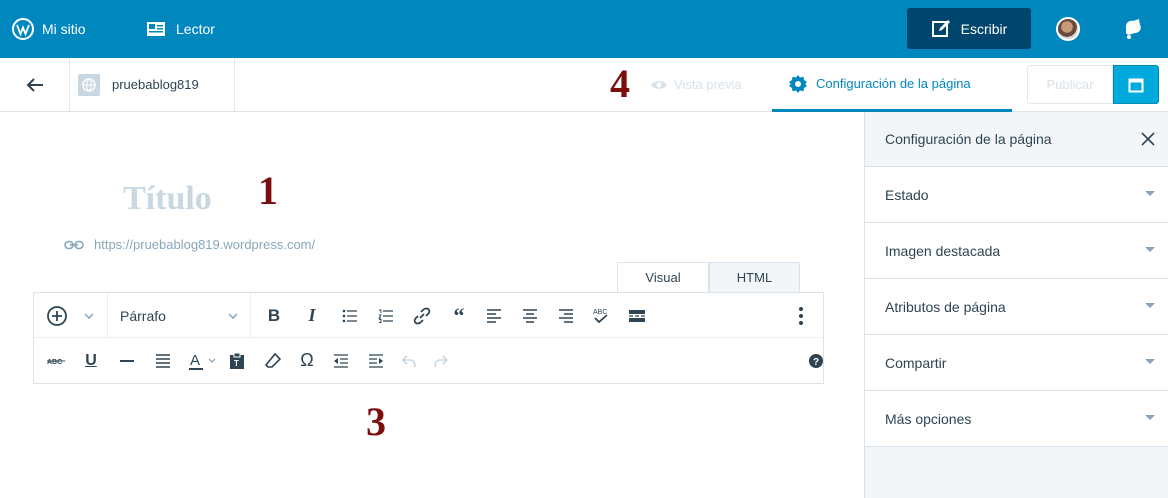 The width and height of the screenshot is (1168, 498). I want to click on paste-text-icon: T, so click(237, 360).